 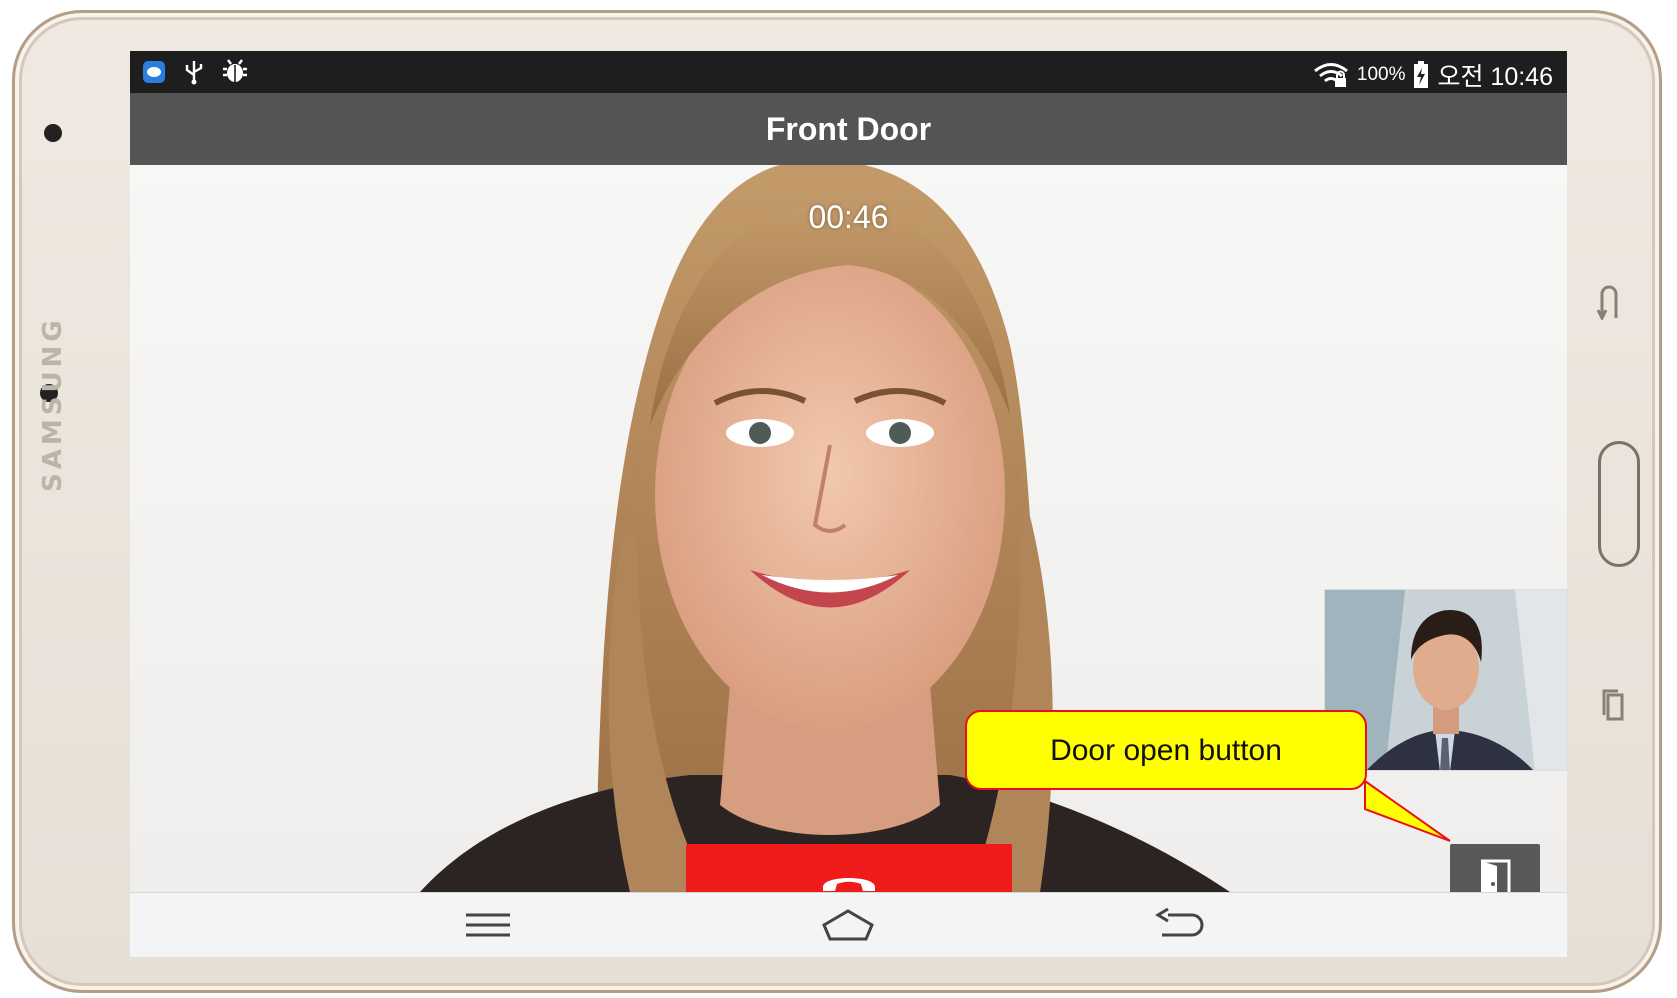 I want to click on wifi-locked-icon, so click(x=1330, y=75).